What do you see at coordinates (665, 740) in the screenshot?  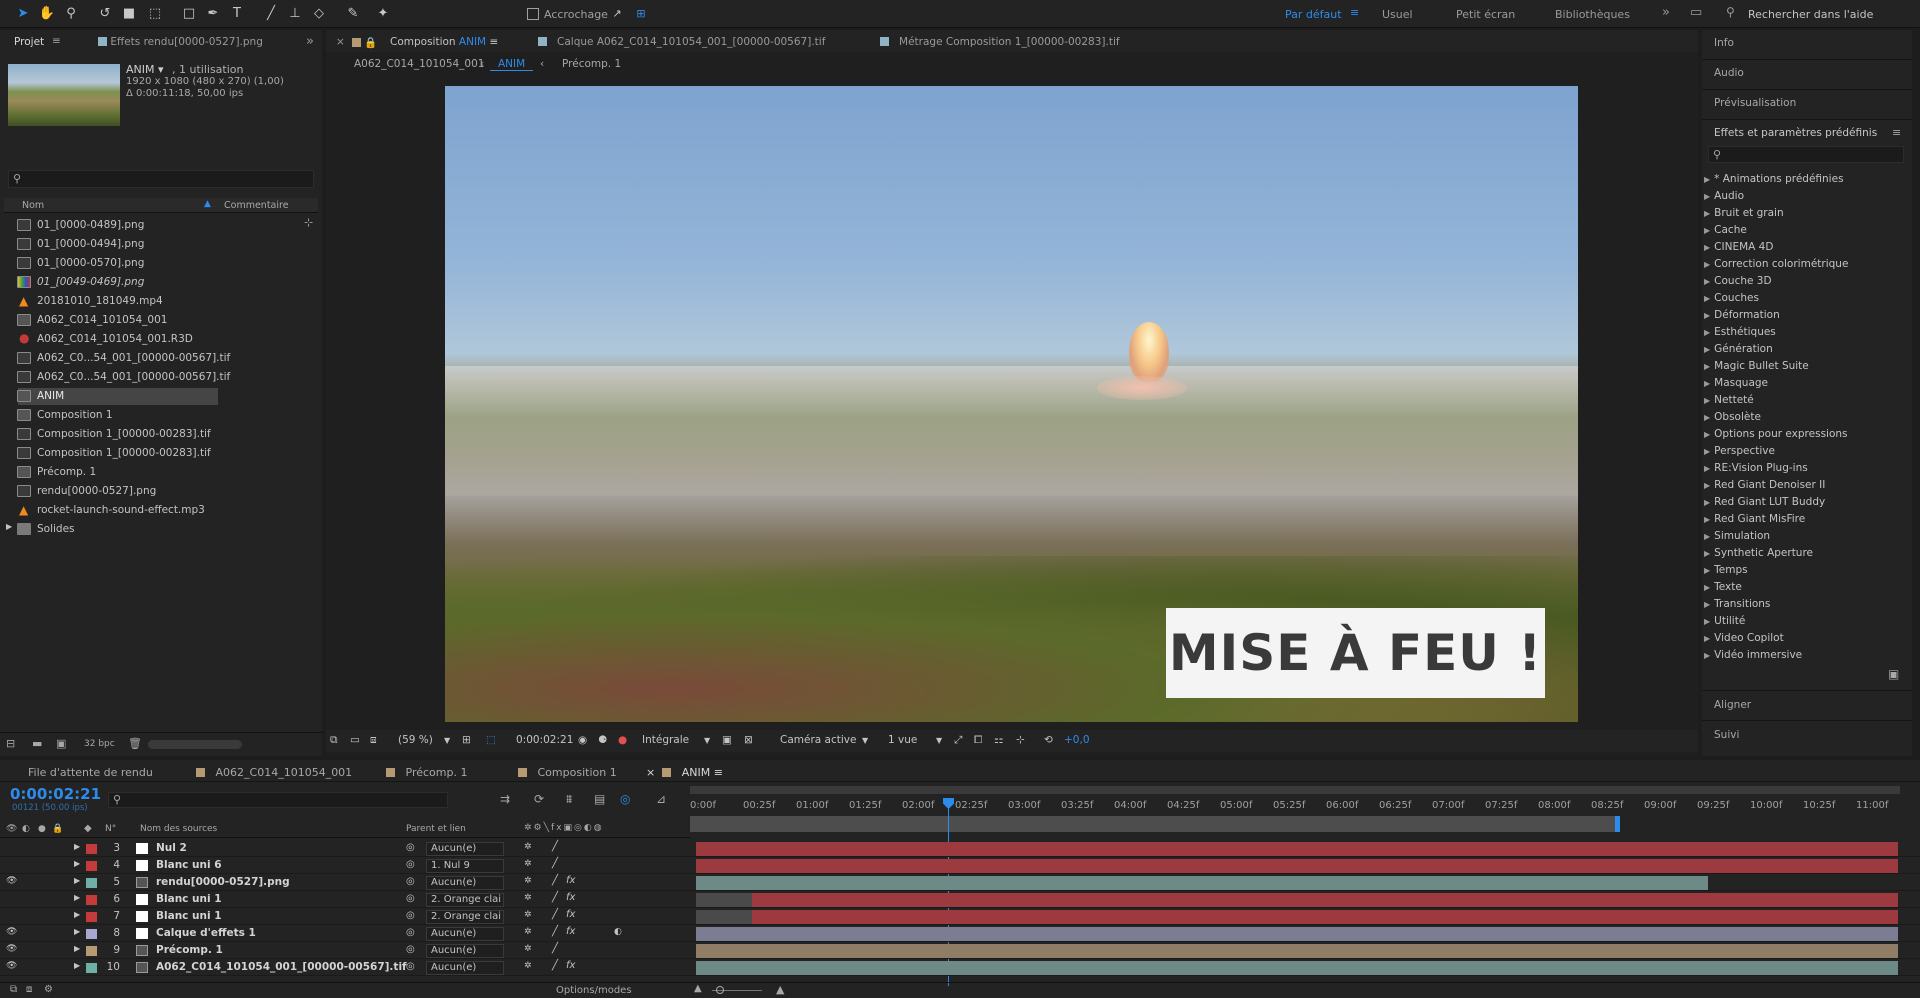 I see `resolution-dropdown: Intégrale` at bounding box center [665, 740].